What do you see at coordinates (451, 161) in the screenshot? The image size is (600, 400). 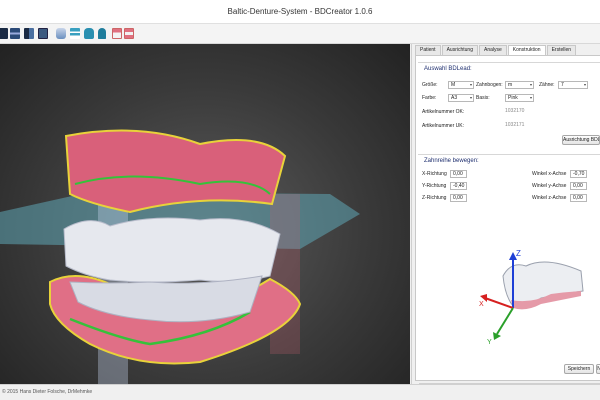 I see `zahnreihe-title: Zahnreihe bewegen:` at bounding box center [451, 161].